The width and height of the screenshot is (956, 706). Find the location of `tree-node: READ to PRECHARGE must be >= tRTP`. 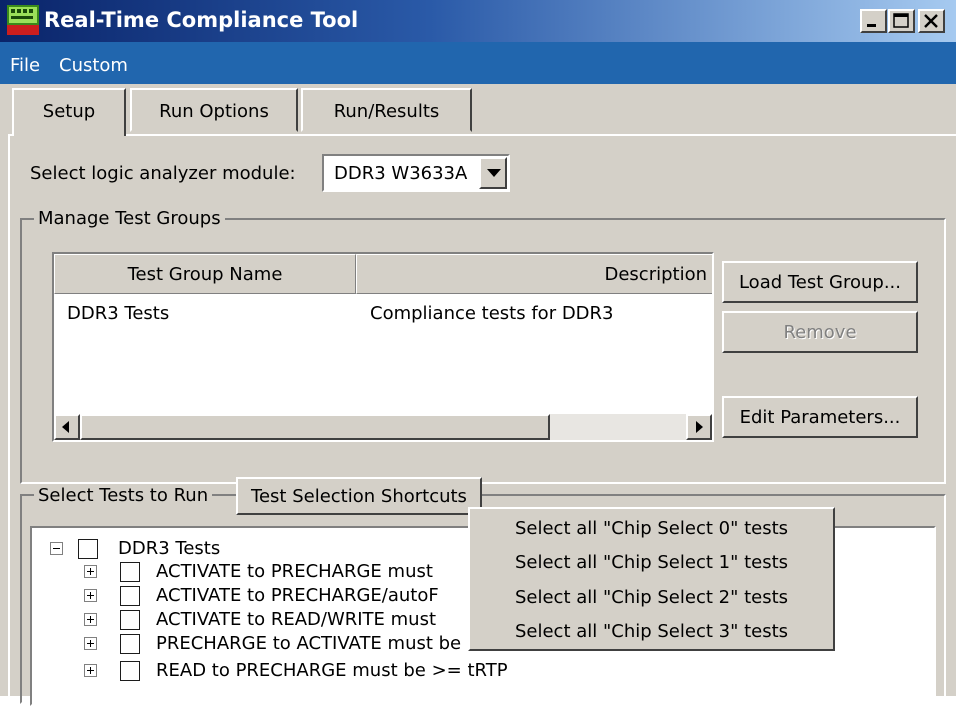

tree-node: READ to PRECHARGE must be >= tRTP is located at coordinates (482, 671).